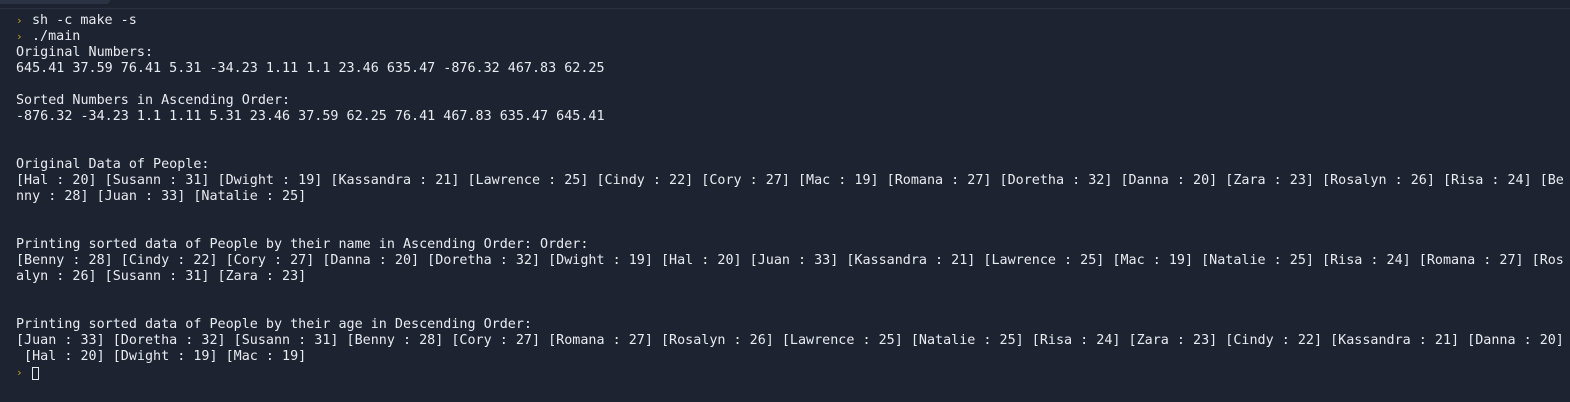 The height and width of the screenshot is (402, 1570). I want to click on terminal-tab, so click(55, 2).